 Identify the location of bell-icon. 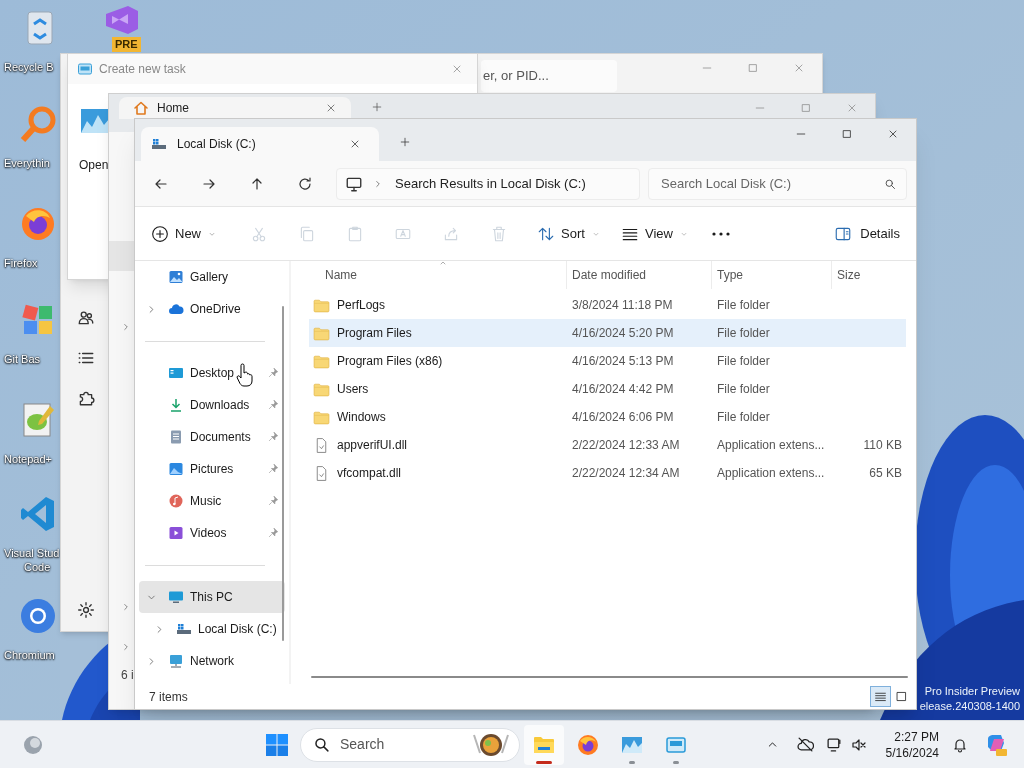
(960, 744).